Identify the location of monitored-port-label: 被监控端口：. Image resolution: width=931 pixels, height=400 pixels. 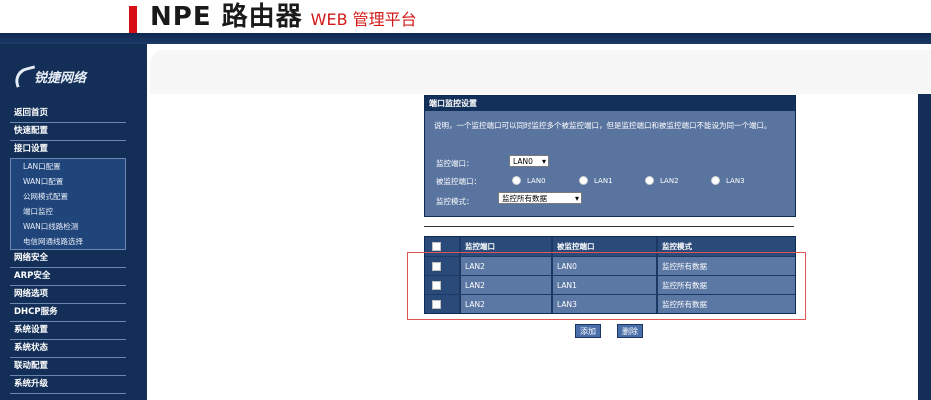
(458, 181).